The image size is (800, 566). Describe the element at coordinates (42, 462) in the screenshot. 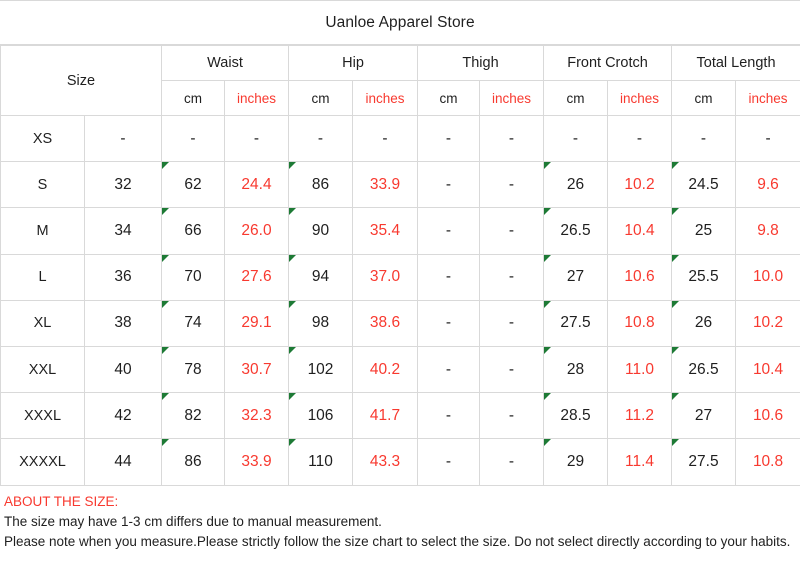

I see `cell-size-label: XXXXL` at that location.